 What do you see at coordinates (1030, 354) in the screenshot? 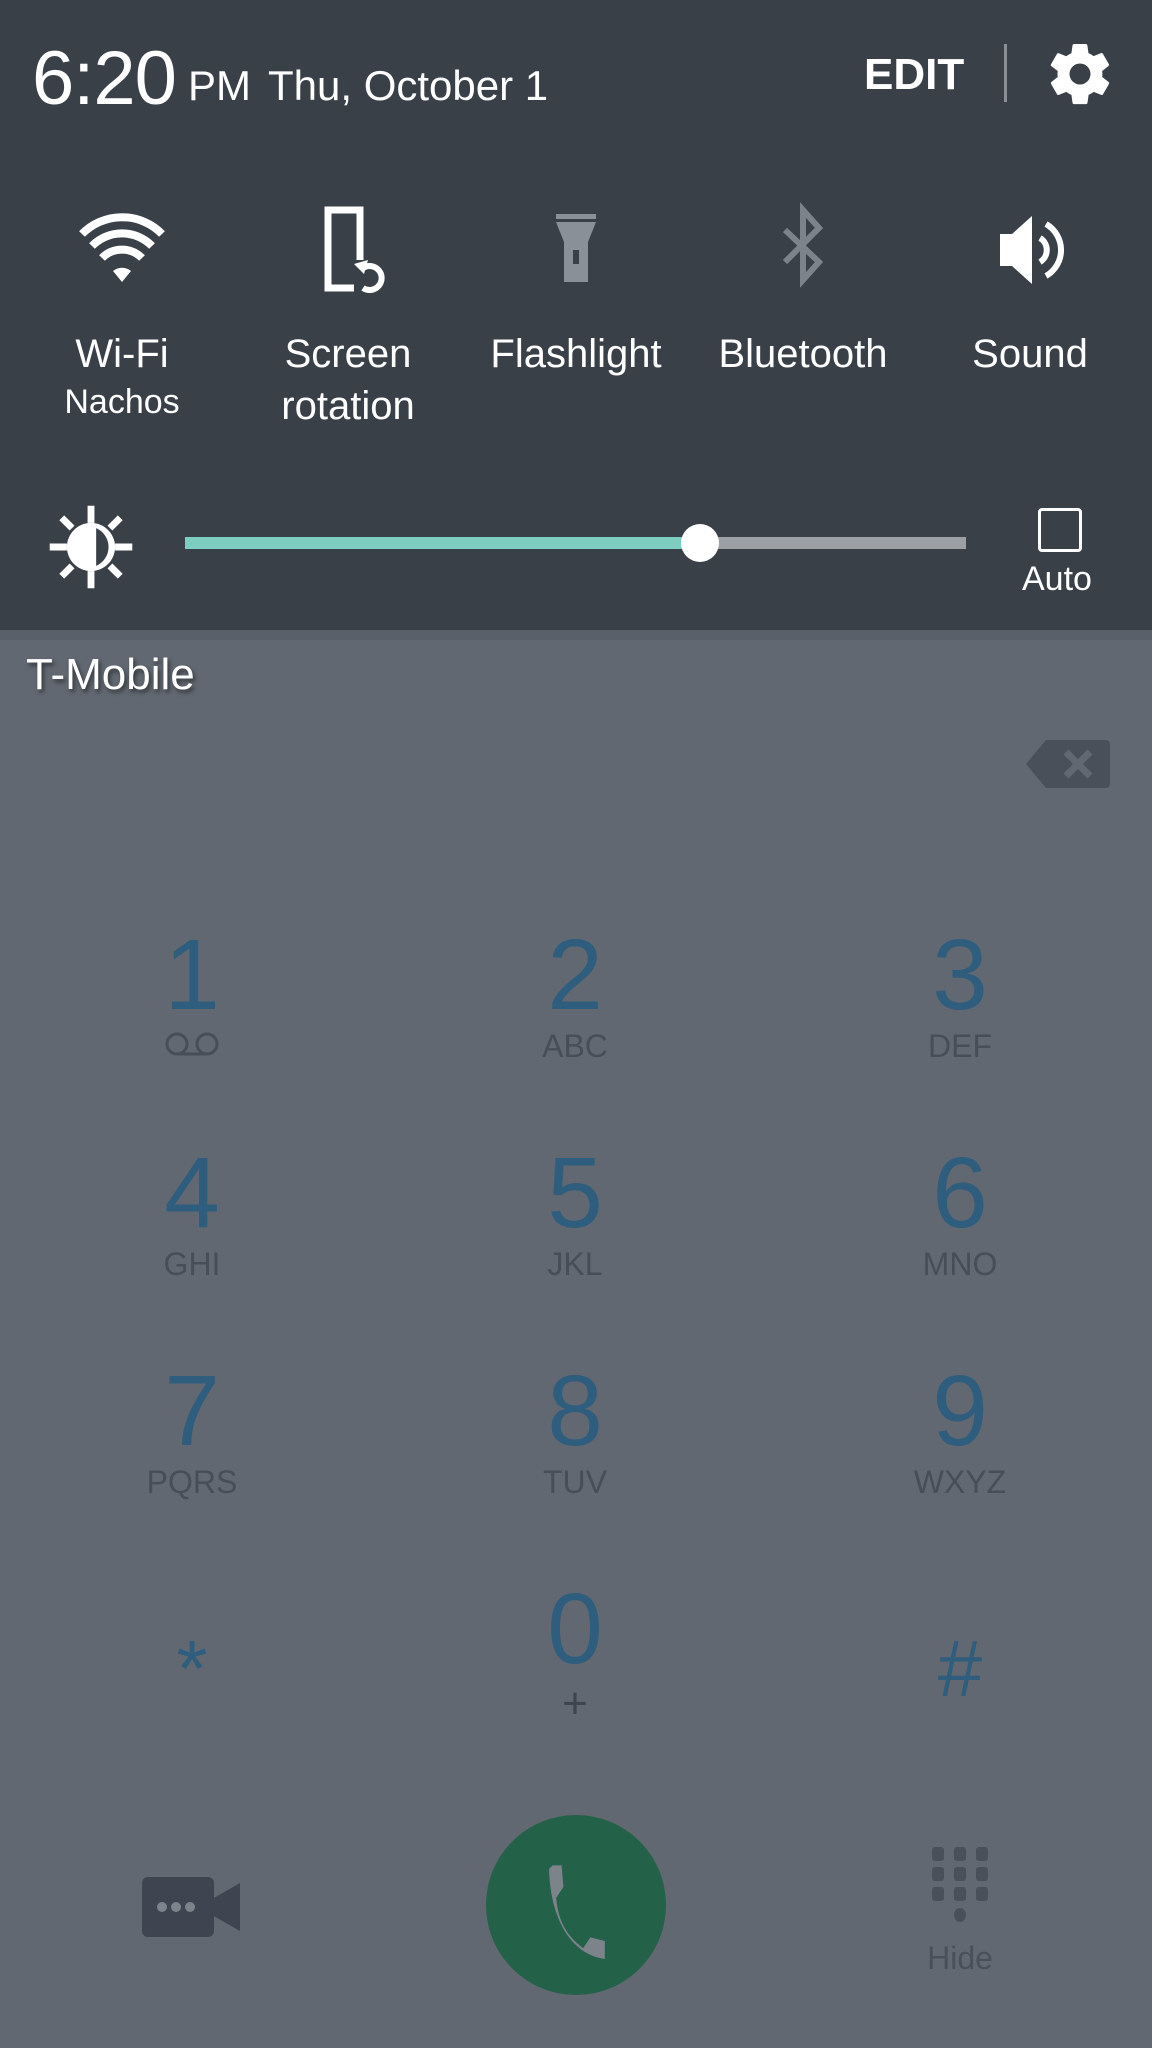
I see `tile-label: Sound` at bounding box center [1030, 354].